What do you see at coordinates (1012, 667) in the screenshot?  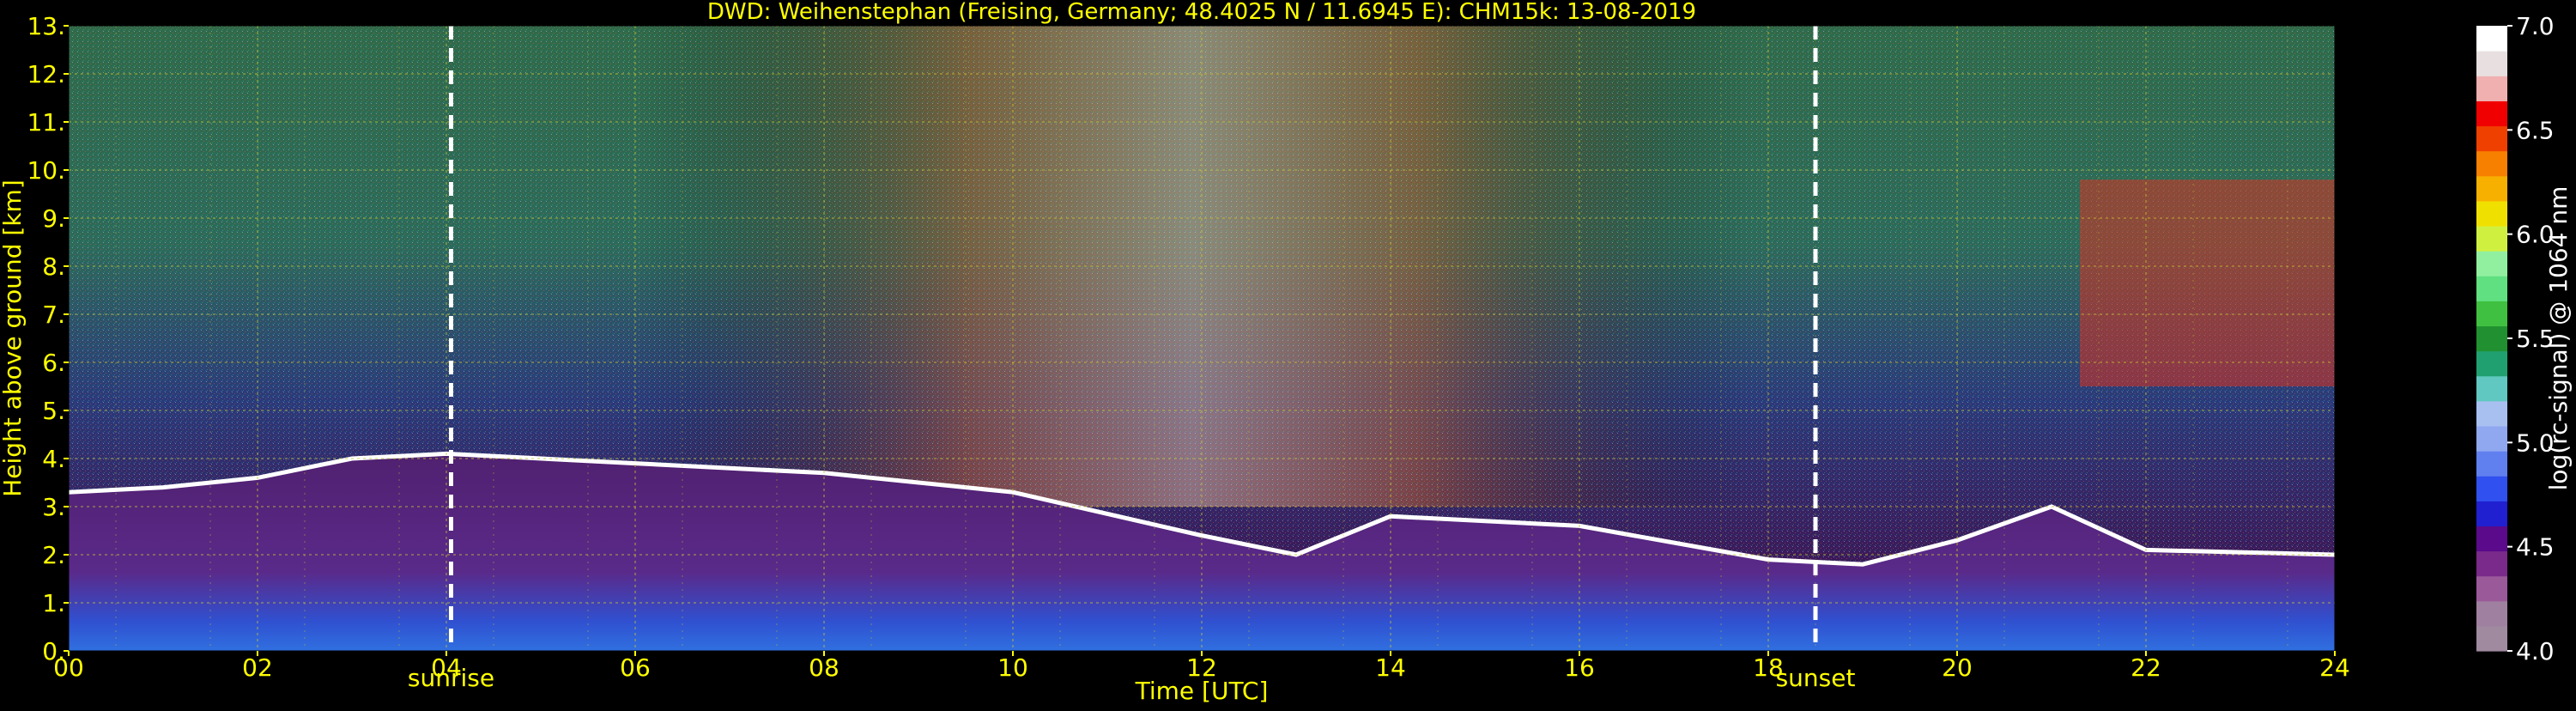 I see `x-tick-label: 10` at bounding box center [1012, 667].